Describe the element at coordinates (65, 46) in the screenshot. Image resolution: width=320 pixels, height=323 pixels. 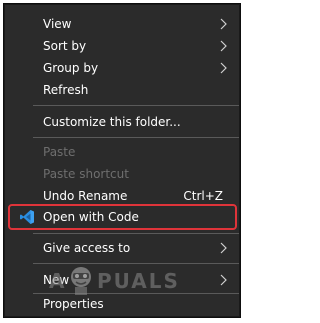
I see `menu-item-label: Sort by` at that location.